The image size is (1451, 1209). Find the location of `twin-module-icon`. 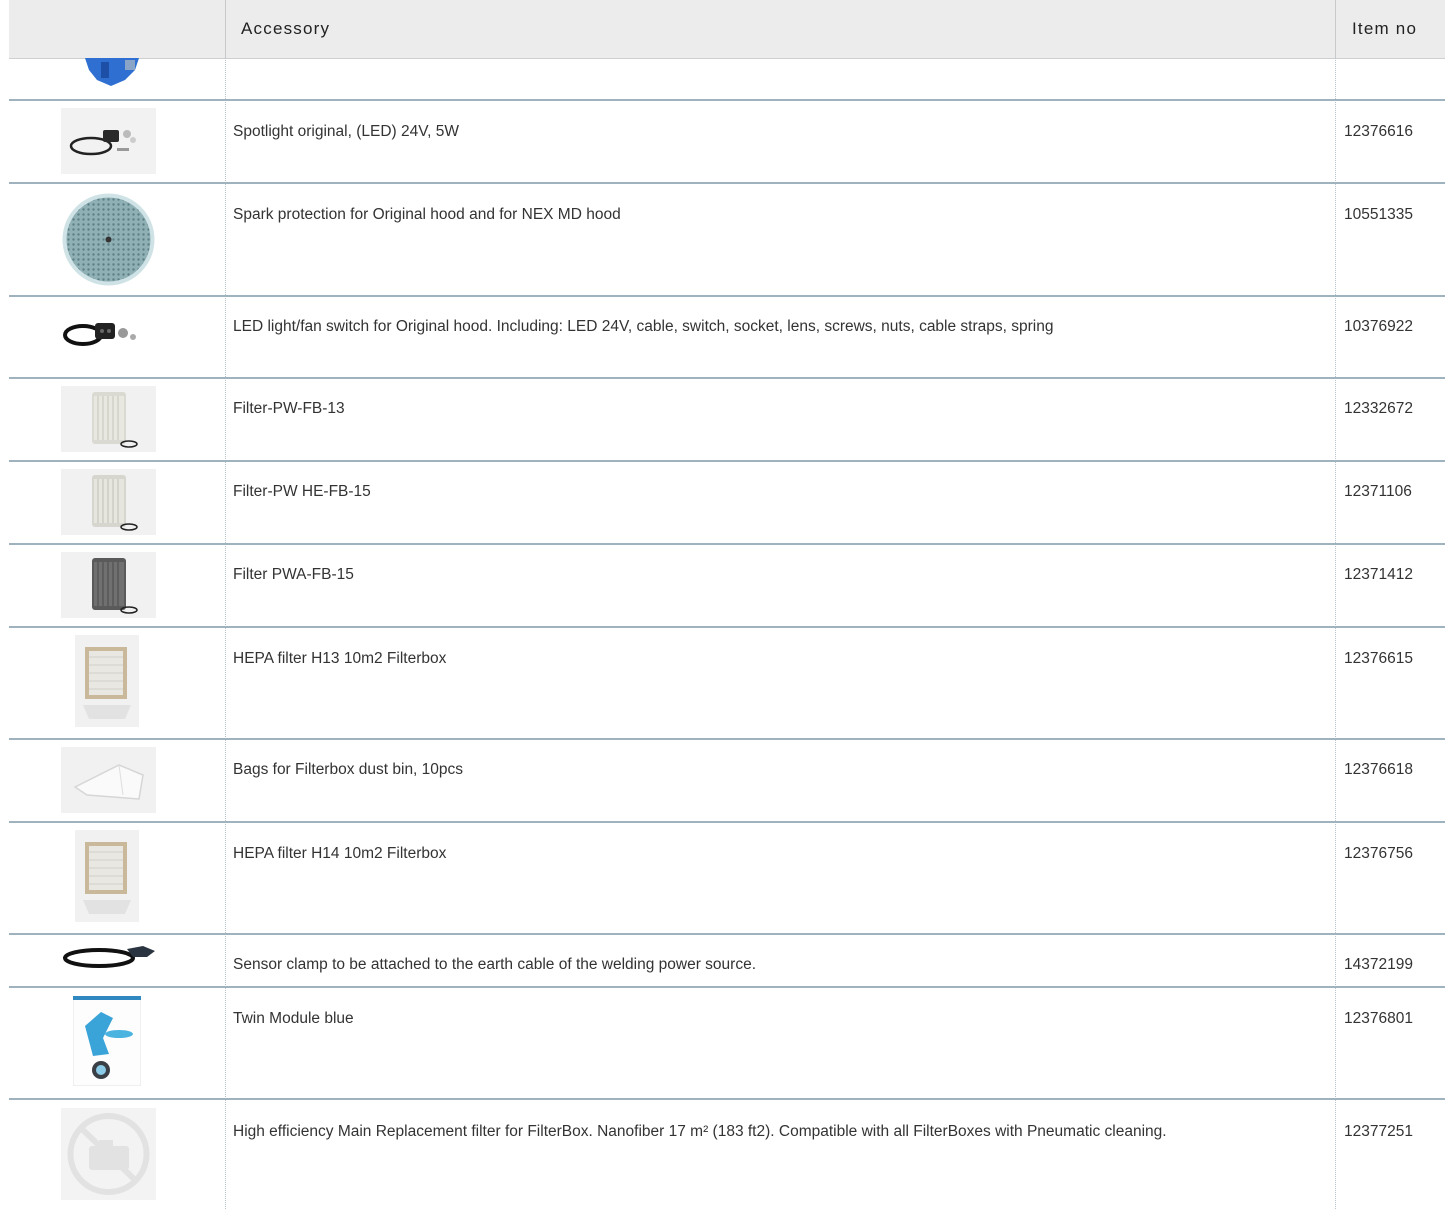

twin-module-icon is located at coordinates (107, 1041).